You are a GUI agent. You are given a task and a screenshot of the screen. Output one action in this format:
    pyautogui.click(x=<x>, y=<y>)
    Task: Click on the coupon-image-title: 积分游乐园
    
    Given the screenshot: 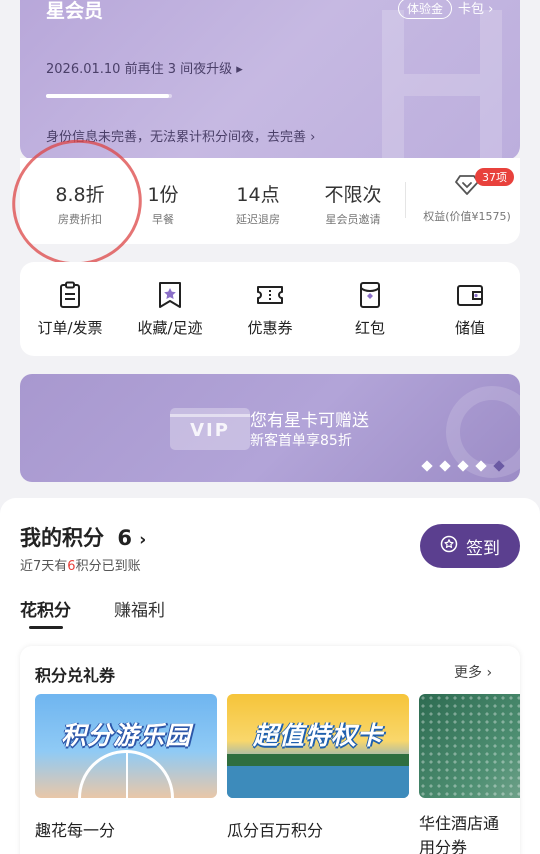 What is the action you would take?
    pyautogui.click(x=125, y=735)
    